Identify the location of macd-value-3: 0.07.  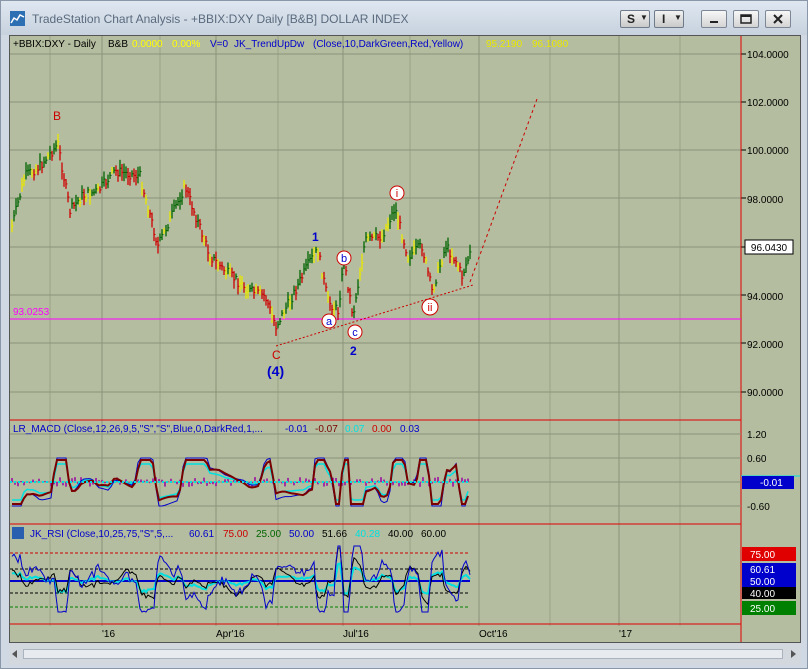
(355, 429).